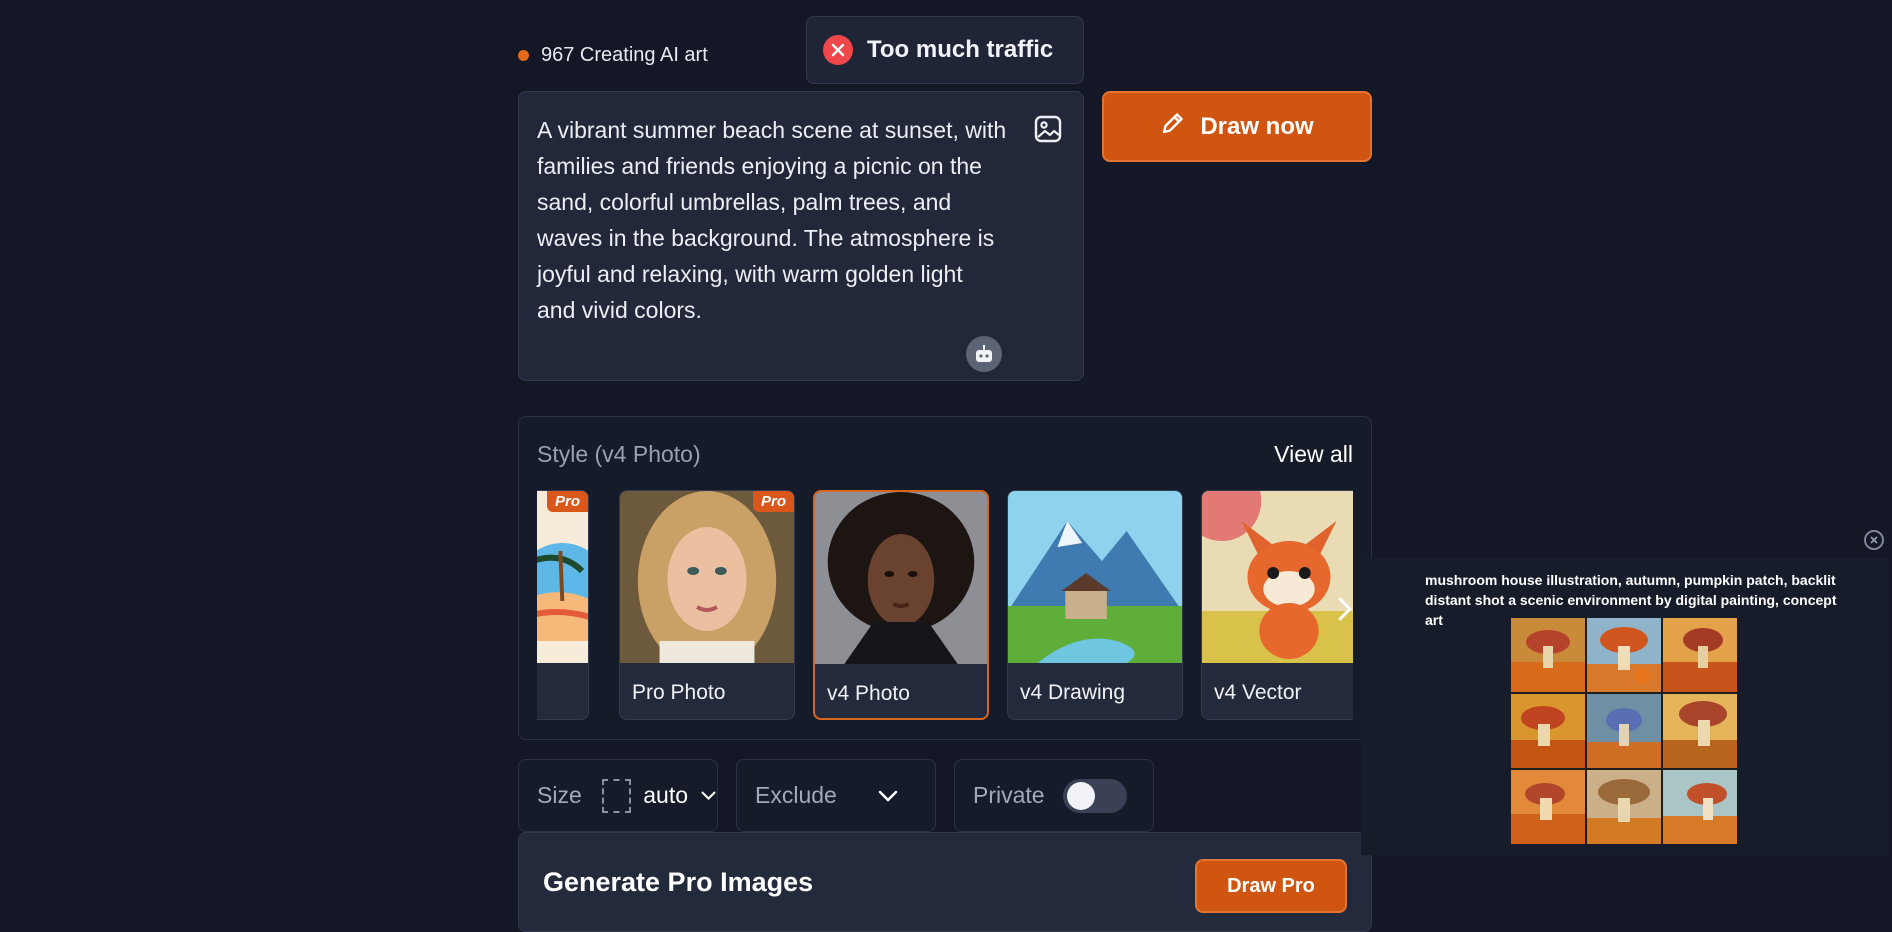  I want to click on pro-title: Generate Pro Images, so click(678, 882).